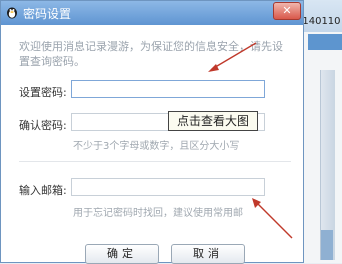 The height and width of the screenshot is (264, 342). I want to click on background-blue-strip, so click(325, 42).